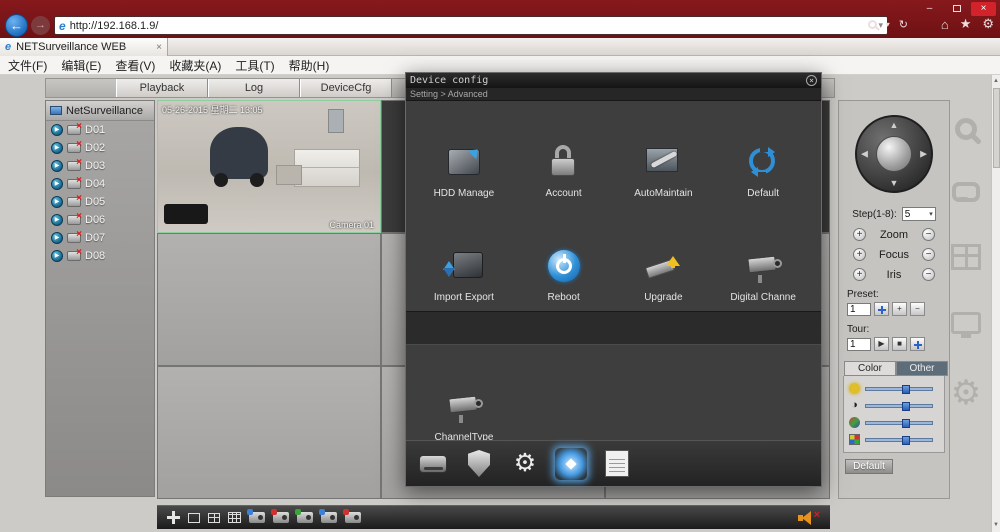 This screenshot has width=1000, height=532. I want to click on config-item-channeltype: ChannelType, so click(464, 397).